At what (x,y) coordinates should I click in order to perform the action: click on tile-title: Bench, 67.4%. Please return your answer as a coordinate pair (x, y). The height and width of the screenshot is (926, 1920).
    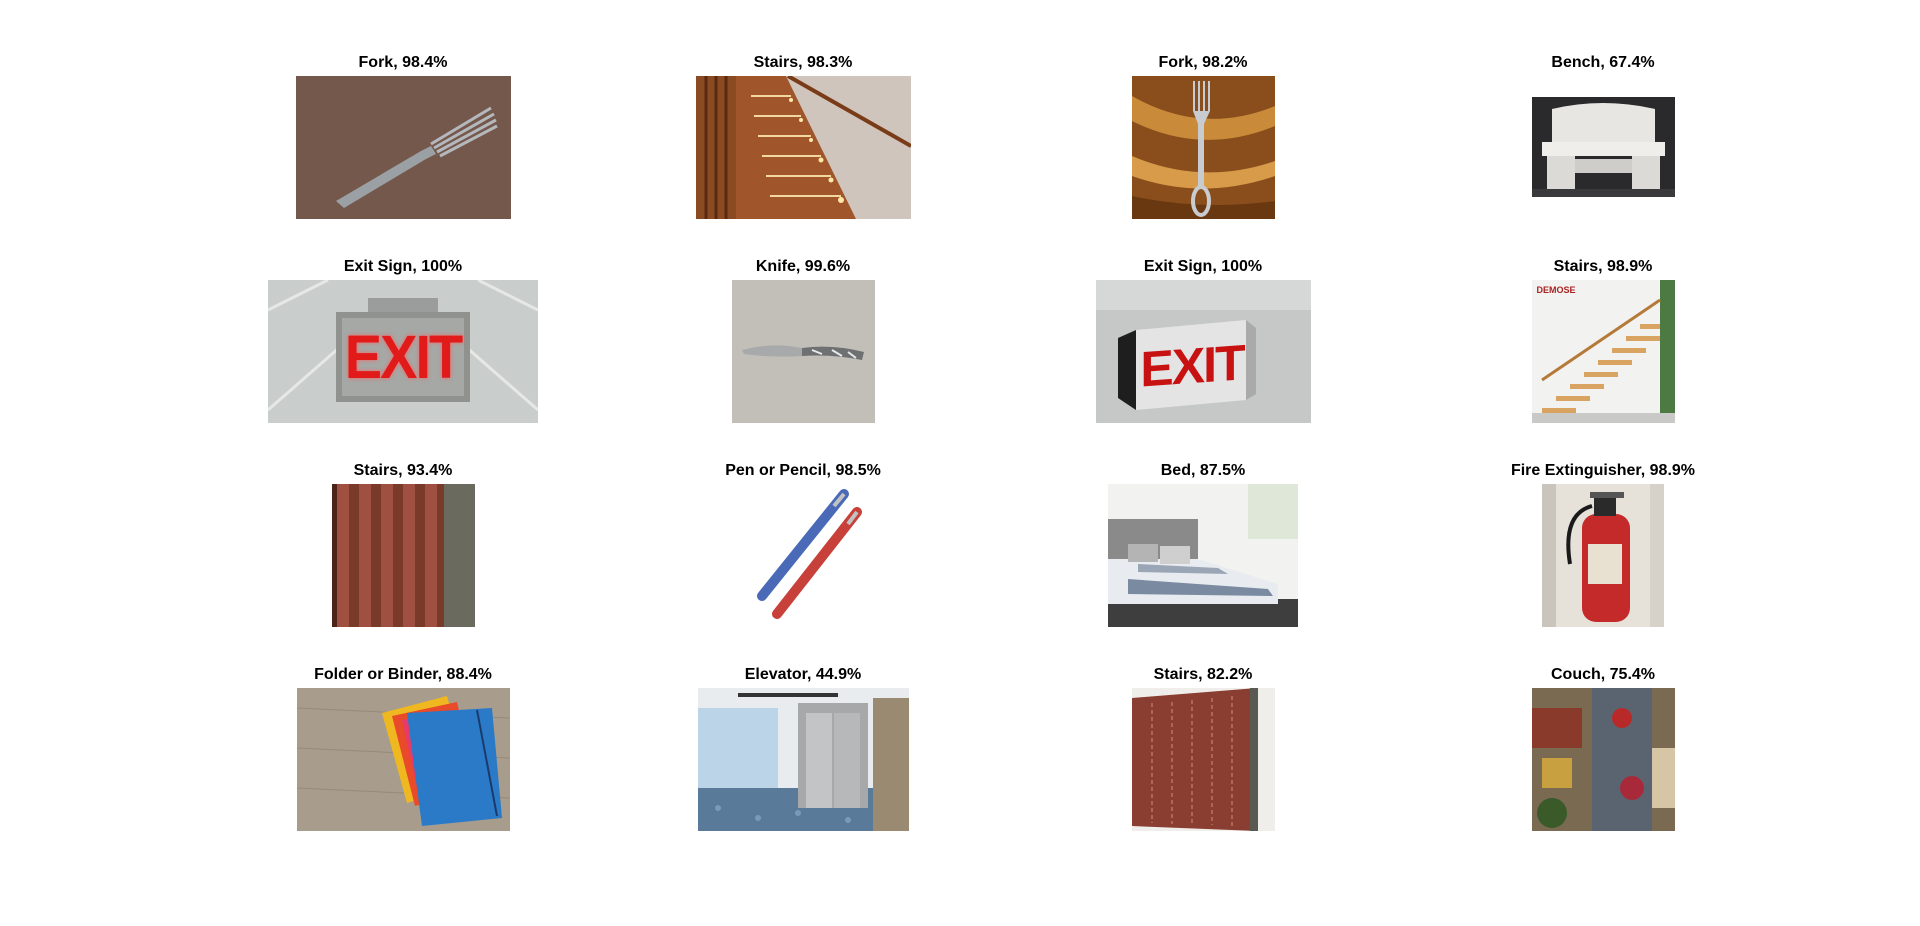
    Looking at the image, I should click on (1603, 62).